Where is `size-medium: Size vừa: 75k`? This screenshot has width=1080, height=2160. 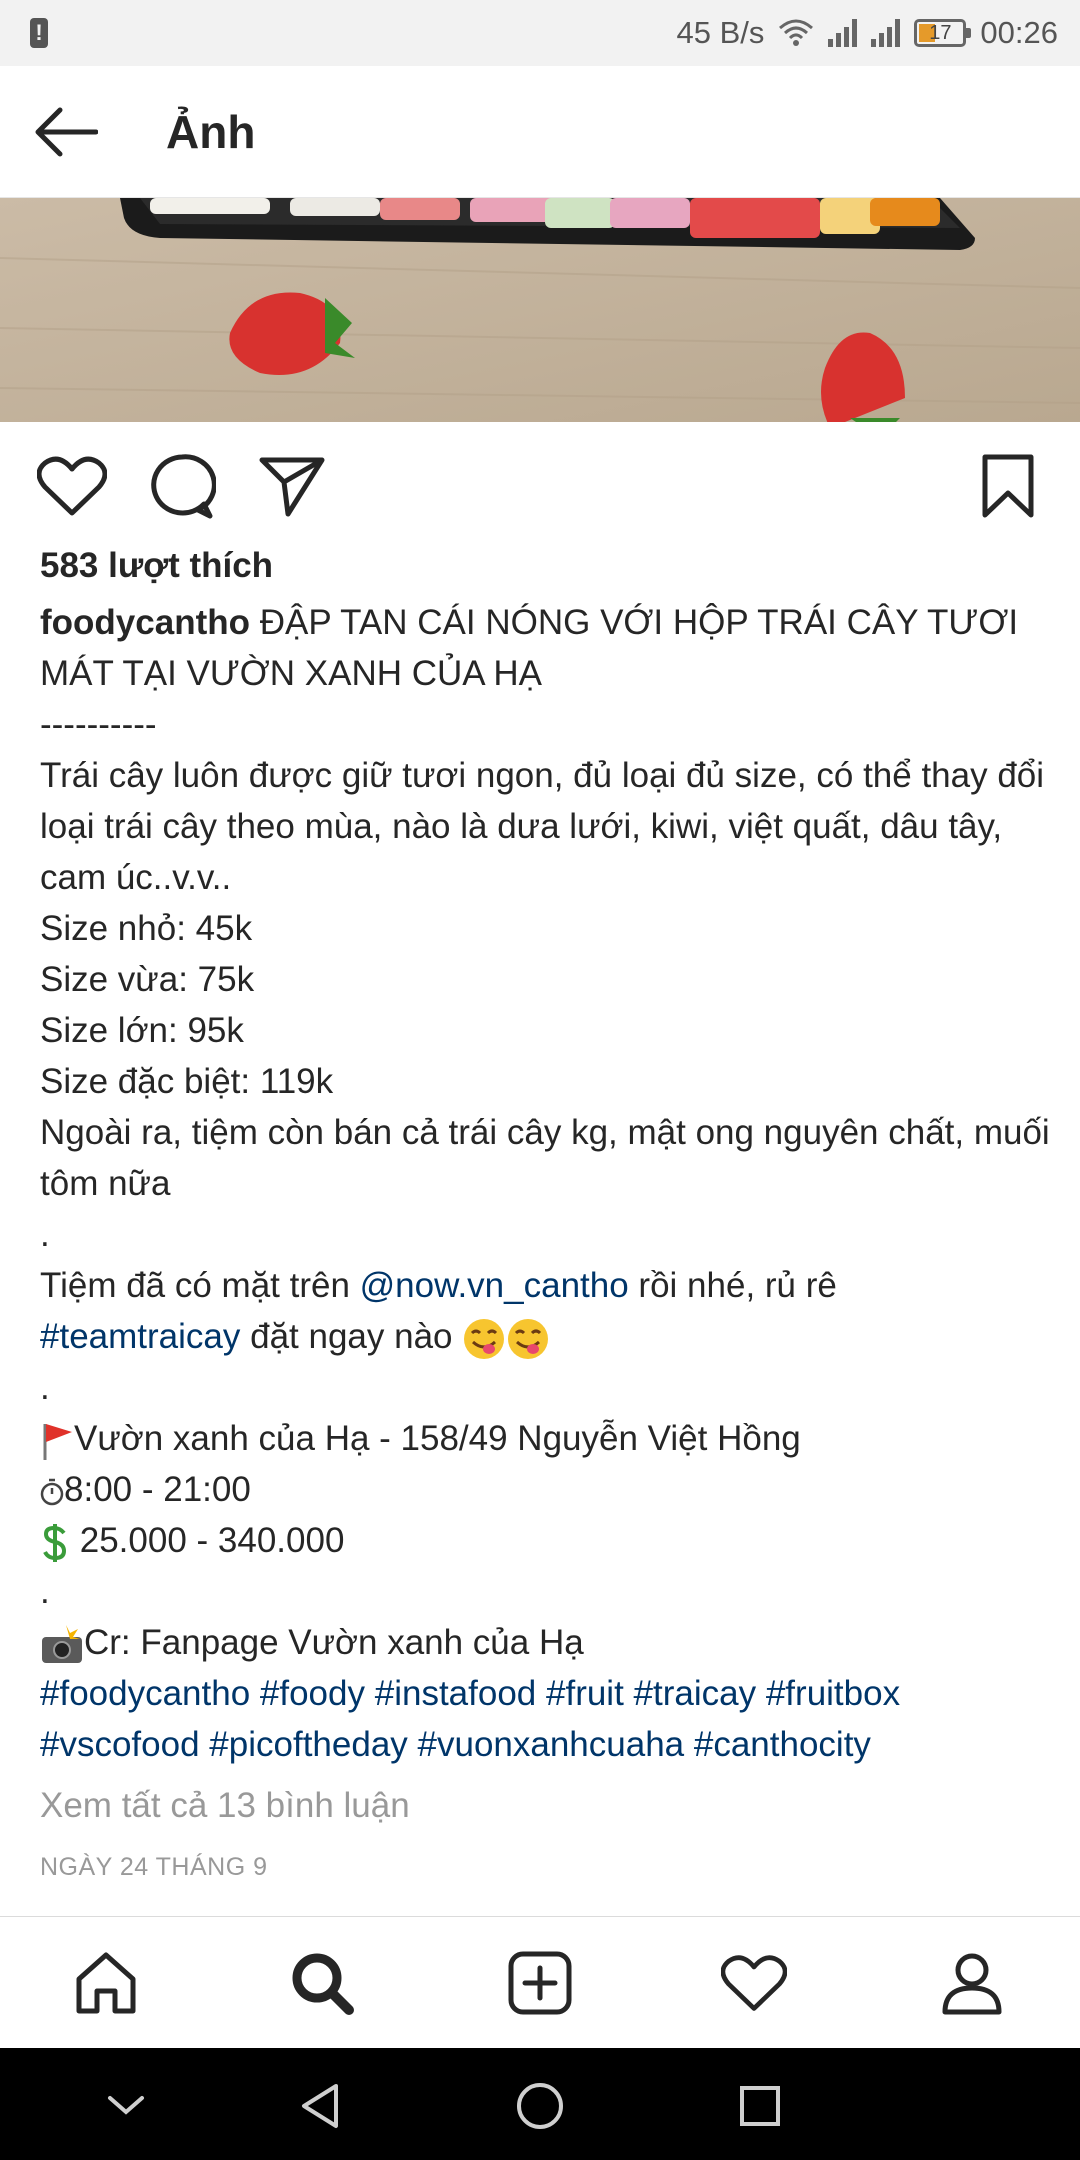
size-medium: Size vừa: 75k is located at coordinates (147, 979).